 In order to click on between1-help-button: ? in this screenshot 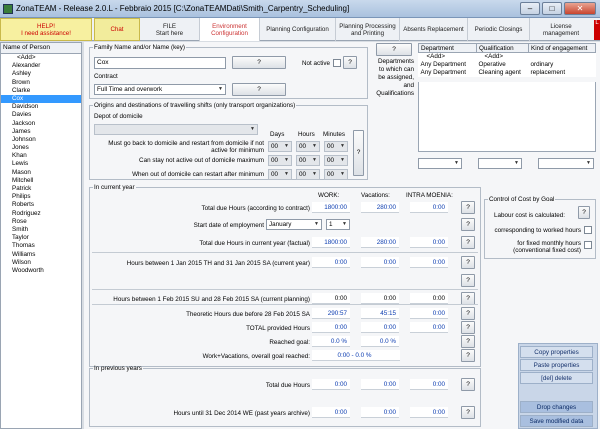, I will do `click(468, 262)`.